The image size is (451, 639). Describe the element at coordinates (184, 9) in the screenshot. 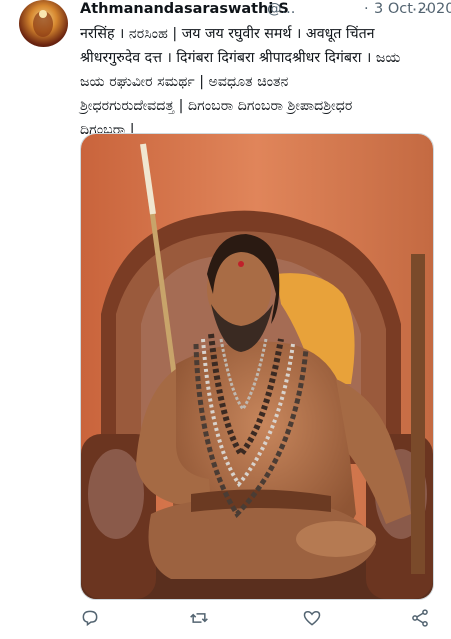

I see `display-name: Athmanandasaraswathi S` at that location.